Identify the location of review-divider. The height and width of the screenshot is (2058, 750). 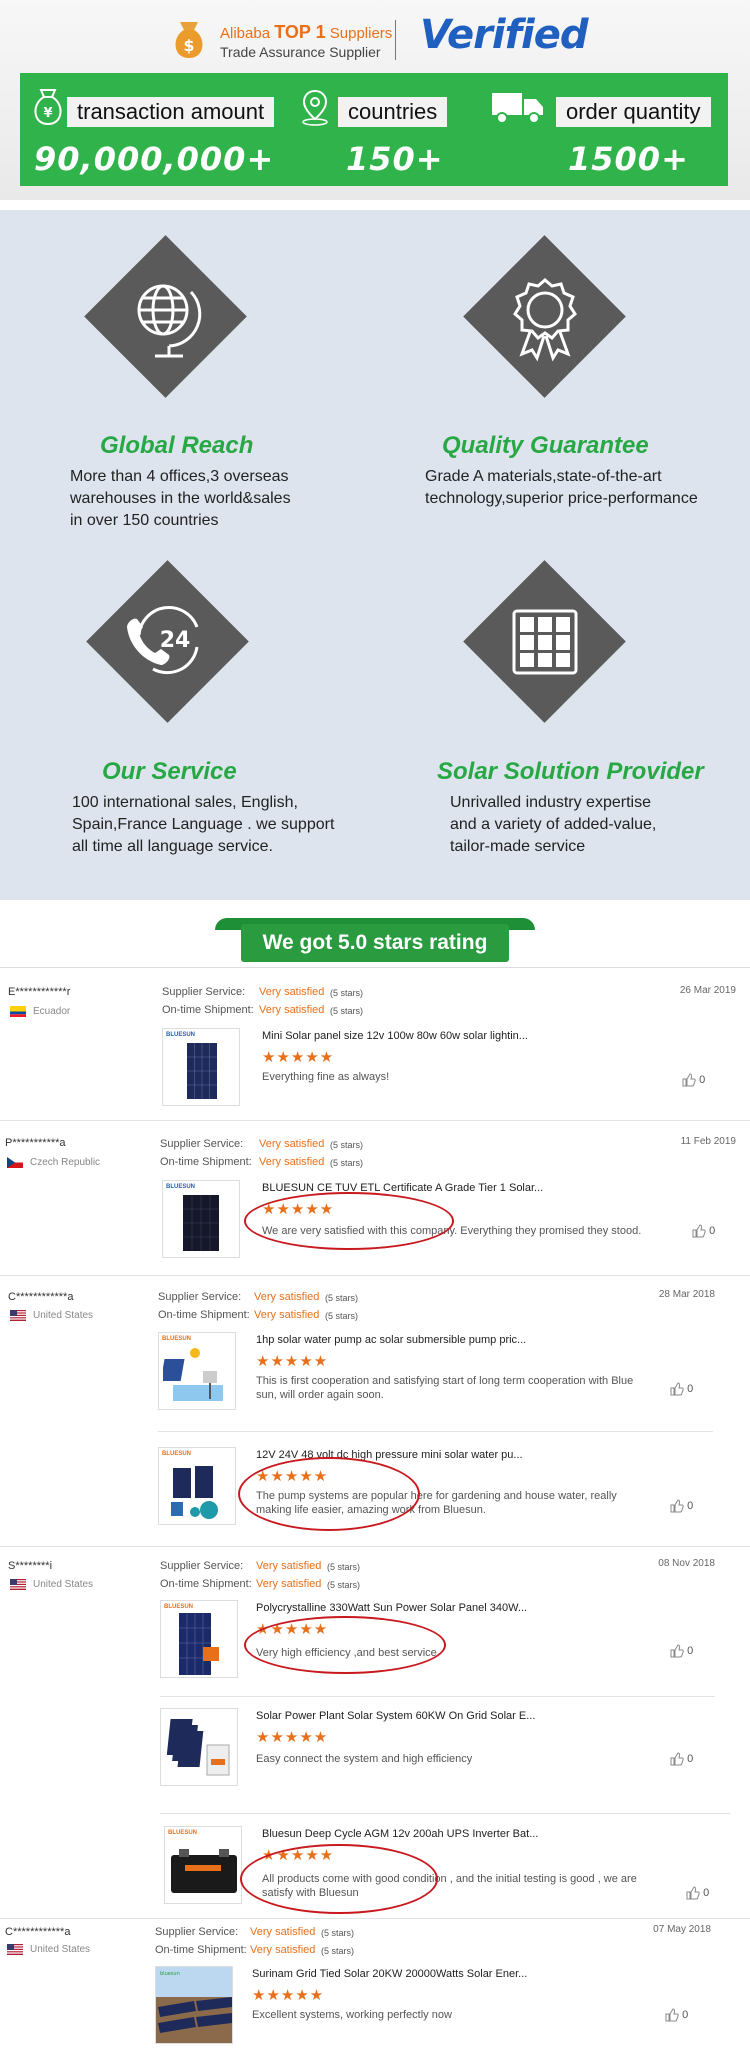
(375, 1546).